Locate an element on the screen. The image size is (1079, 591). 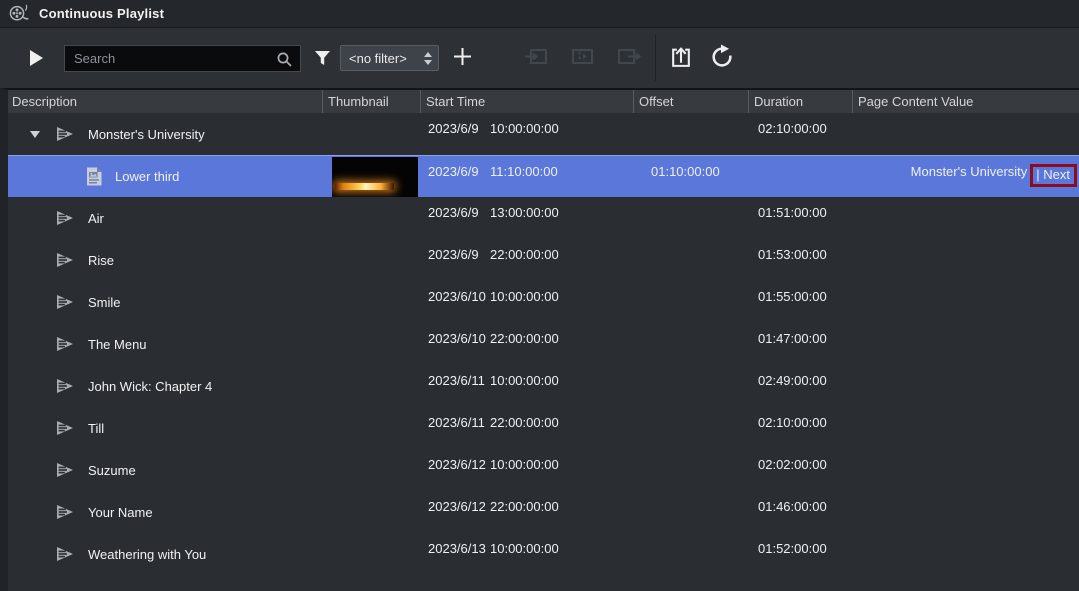
start-time-cell: 2023/6/13 10:00:00:00 is located at coordinates (493, 548).